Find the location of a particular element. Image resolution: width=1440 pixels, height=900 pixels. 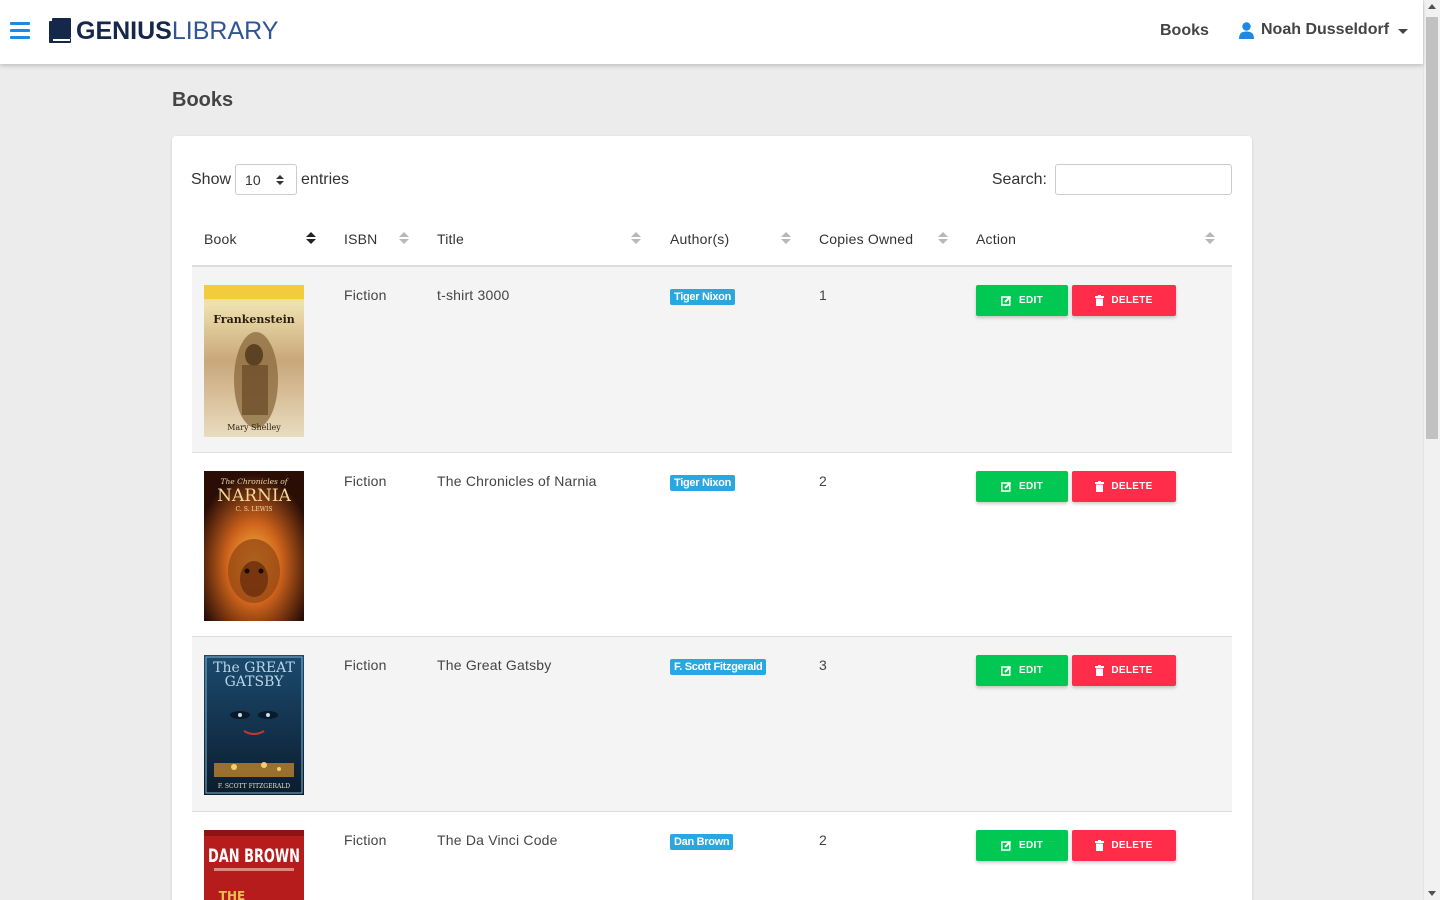

book-cover-image: Frankenstein Mary Shelley is located at coordinates (254, 361).